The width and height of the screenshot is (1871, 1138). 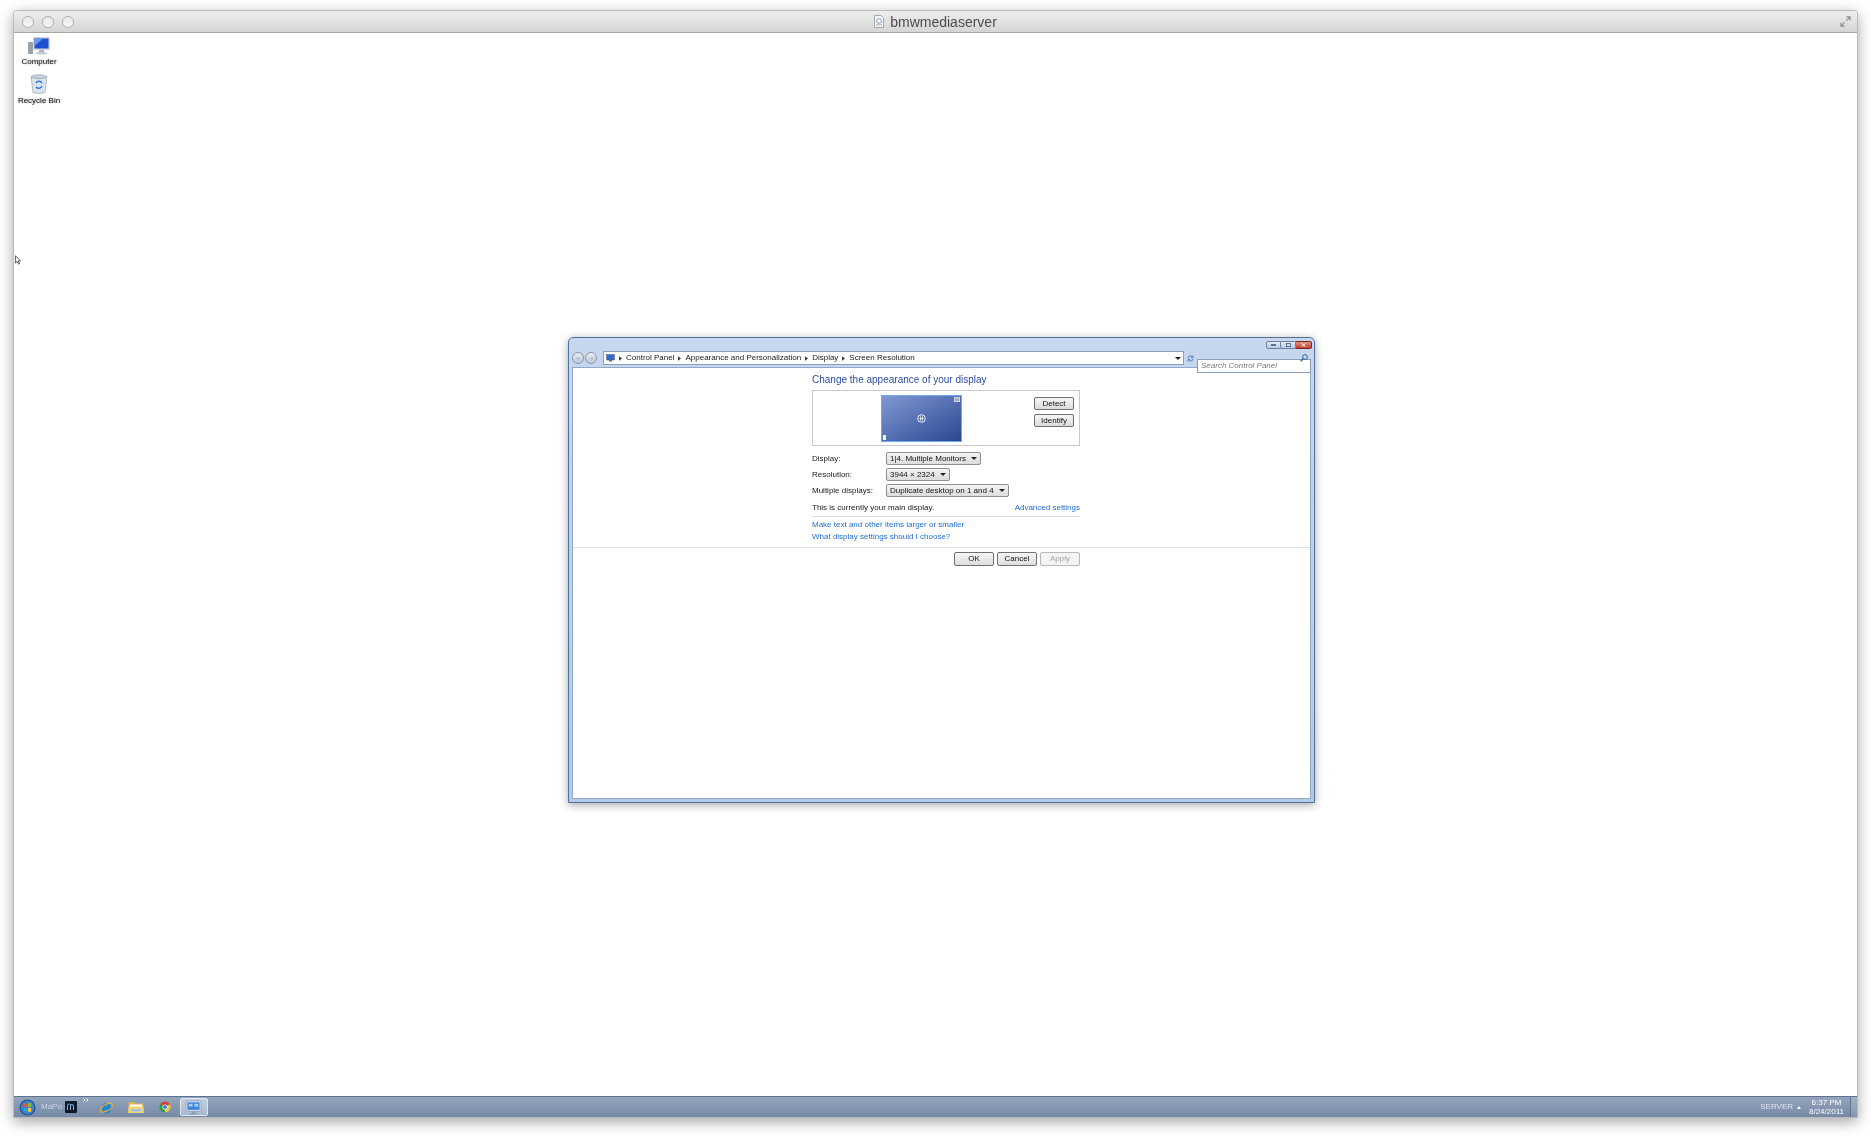 I want to click on monitor-number-icon, so click(x=921, y=418).